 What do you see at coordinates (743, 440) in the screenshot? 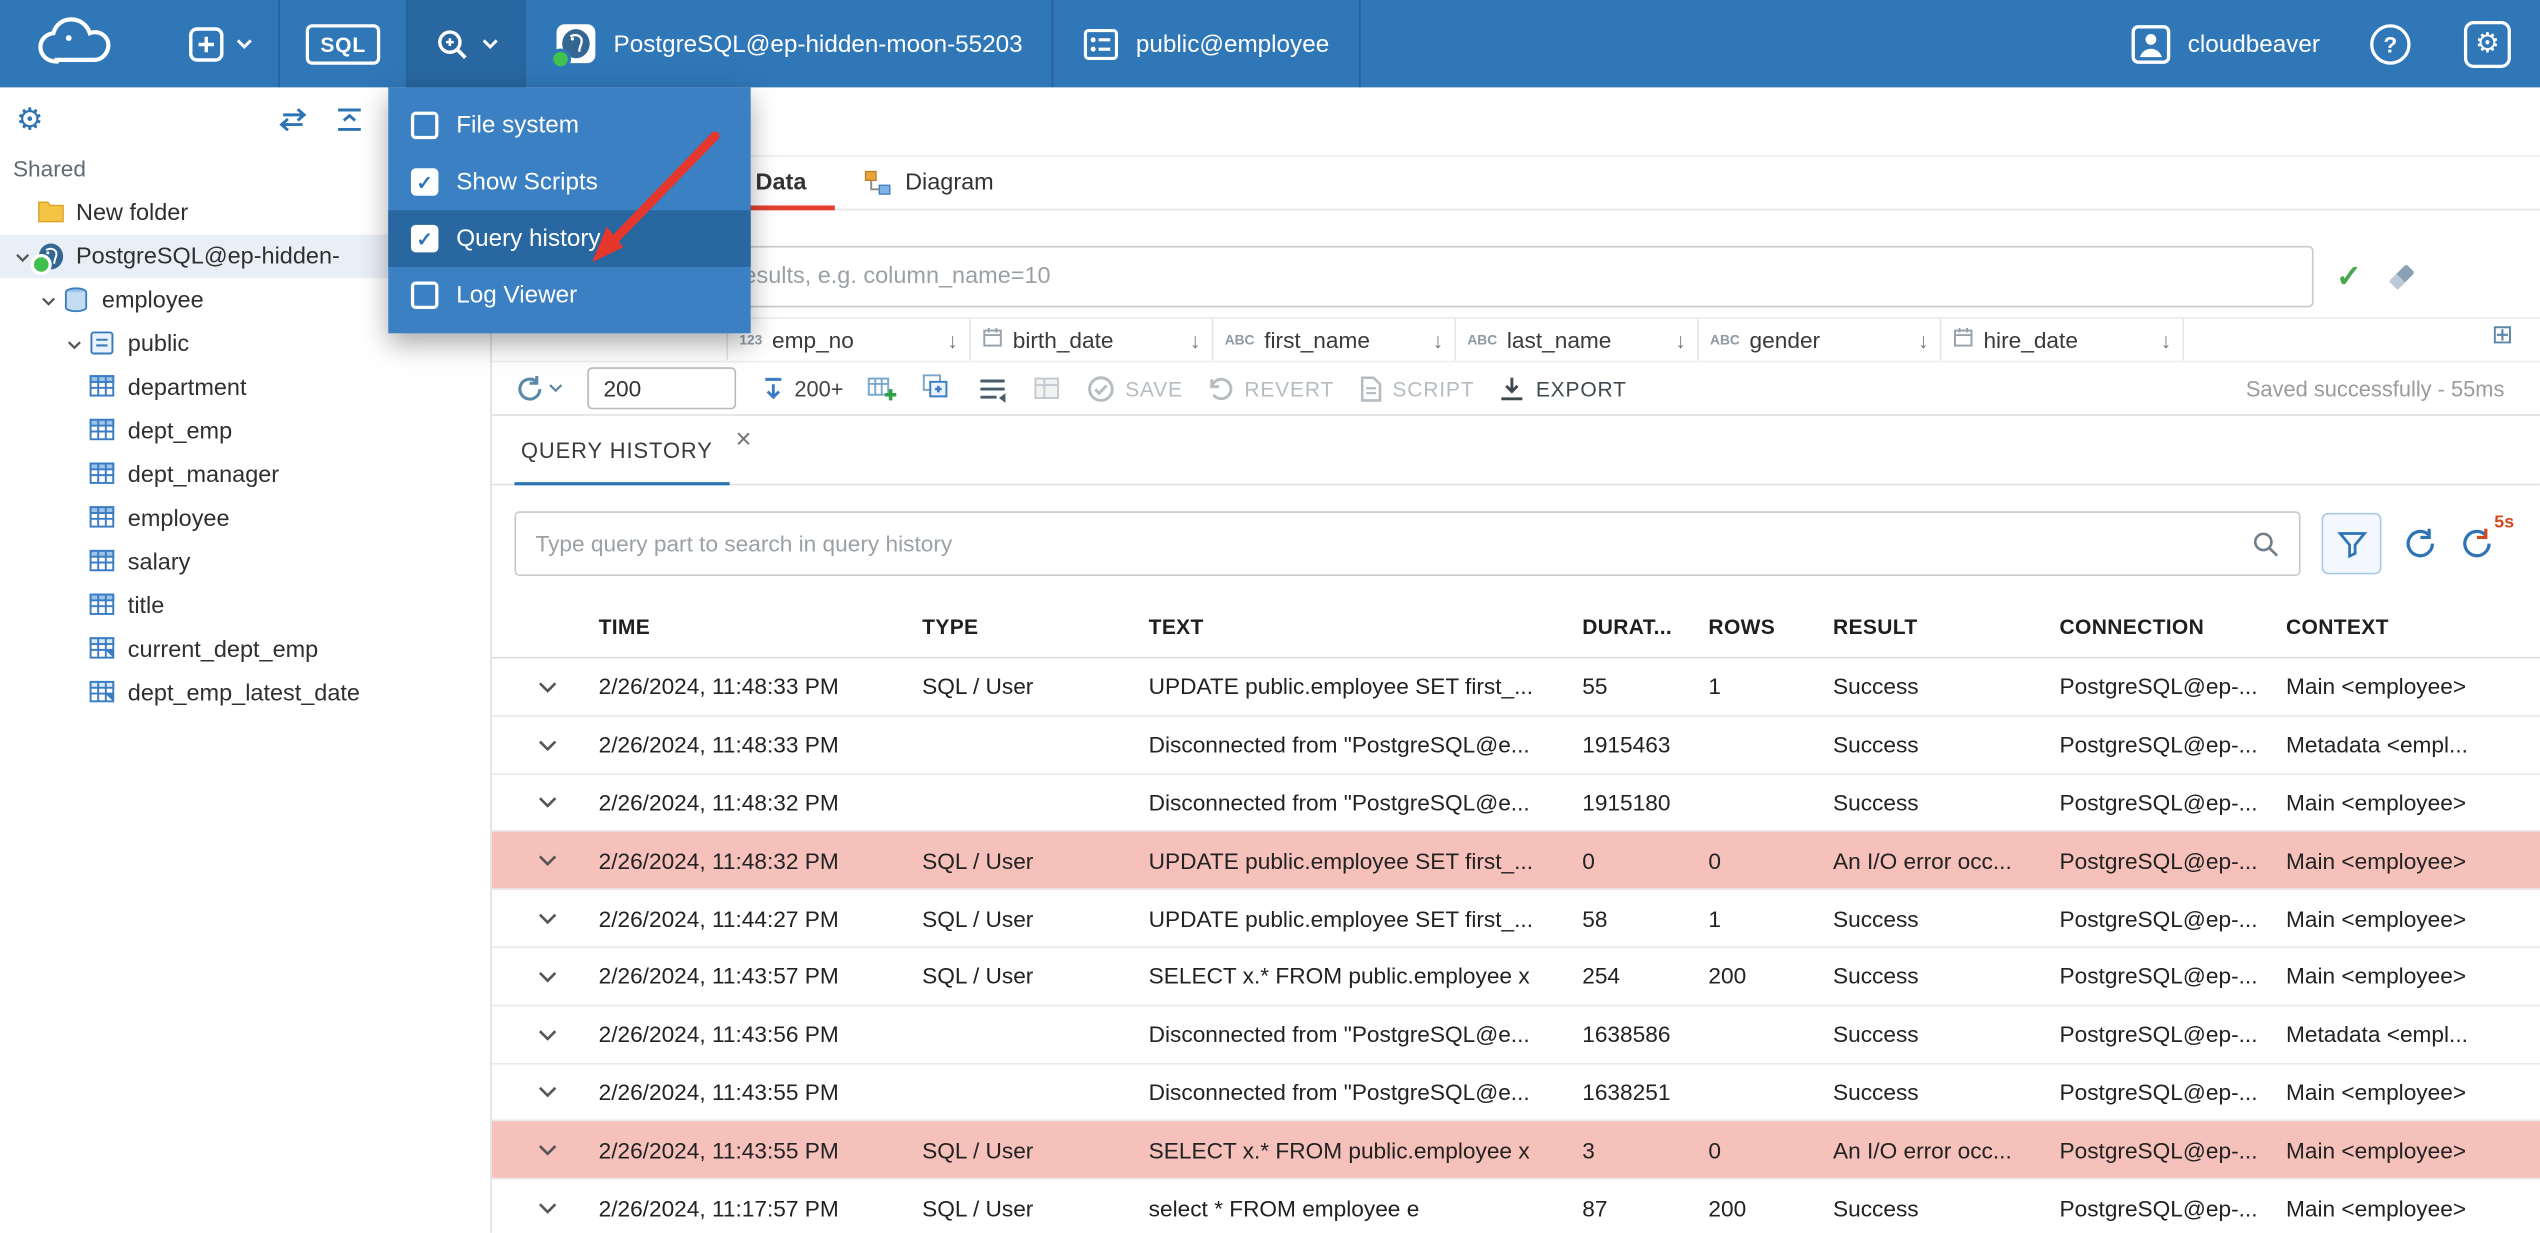
I see `close-panel-icon: ×` at bounding box center [743, 440].